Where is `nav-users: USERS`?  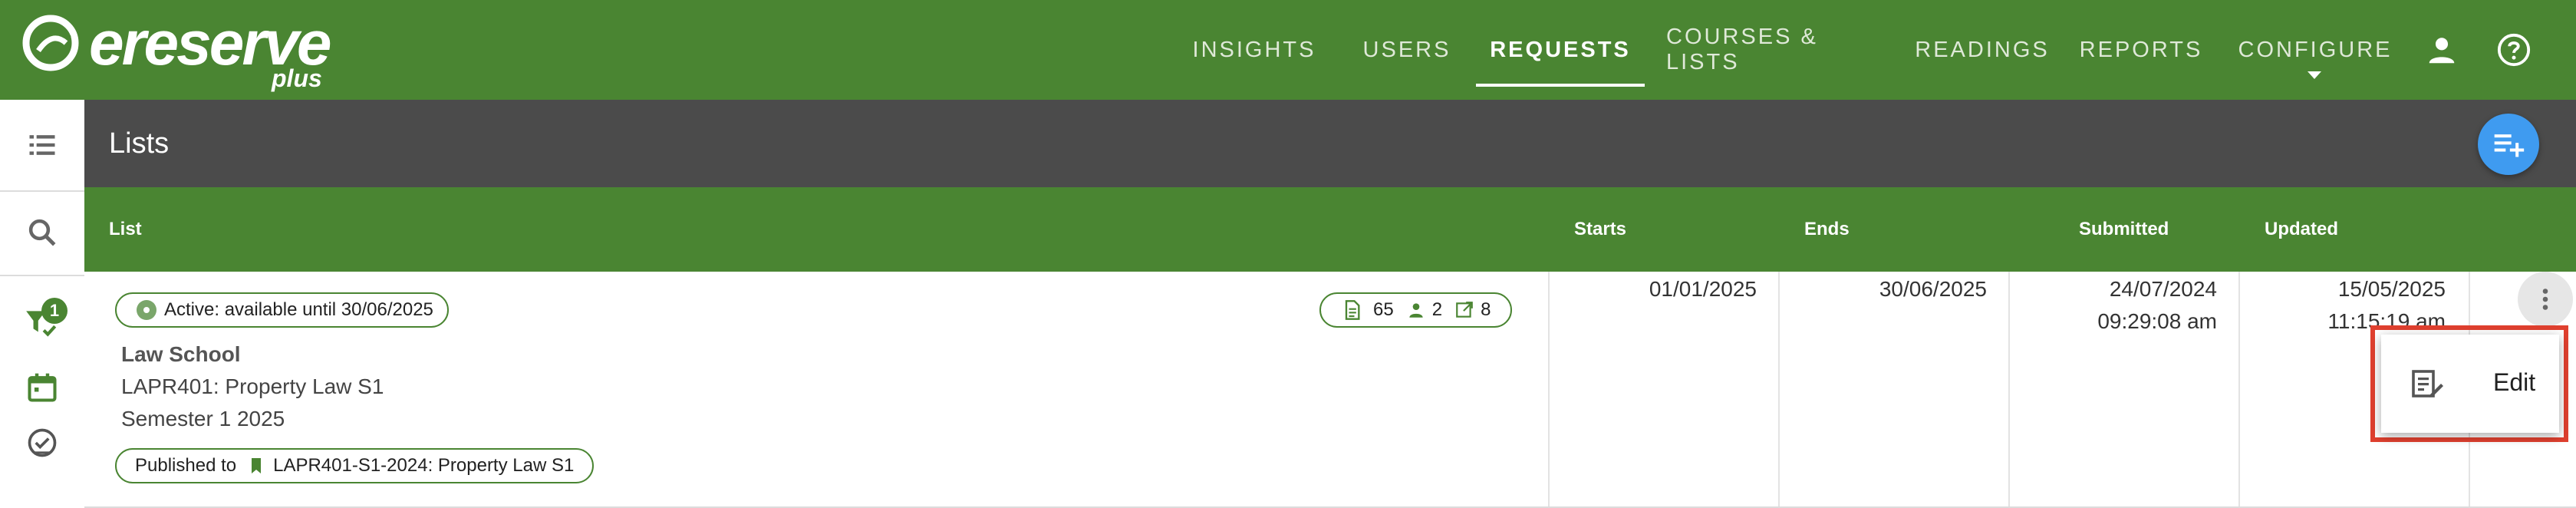
nav-users: USERS is located at coordinates (1406, 50).